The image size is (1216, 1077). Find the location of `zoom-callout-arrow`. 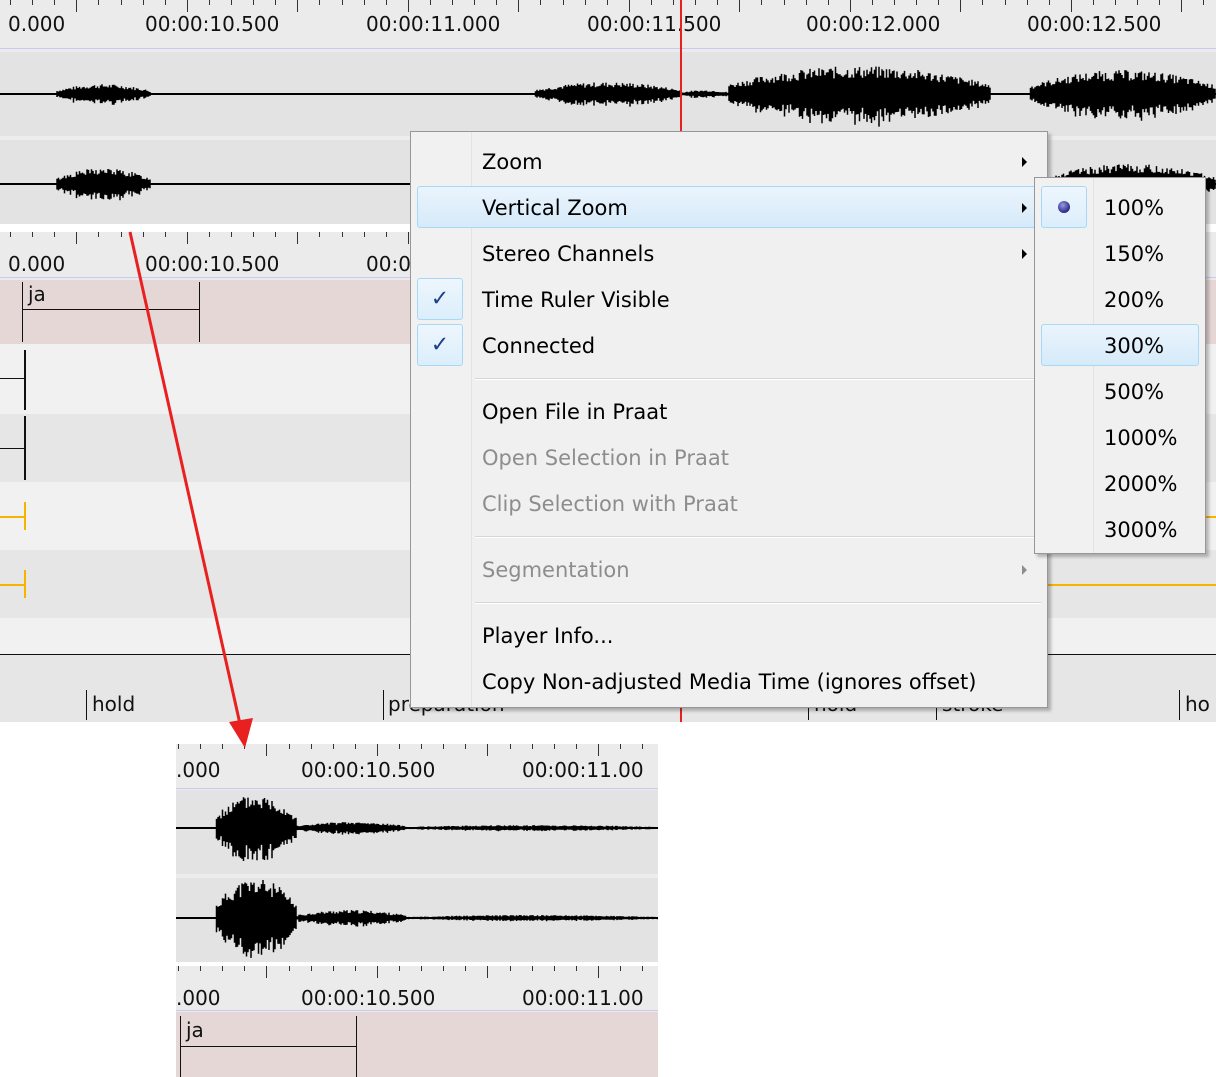

zoom-callout-arrow is located at coordinates (190, 489).